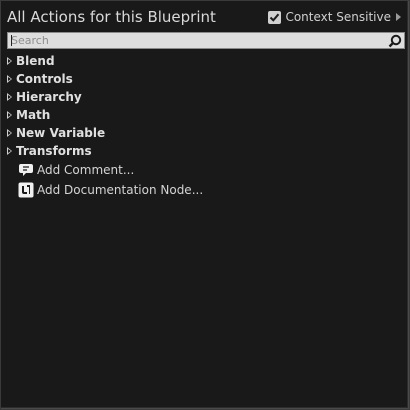 The height and width of the screenshot is (410, 410). I want to click on category-hierarchy: Hierarchy, so click(205, 97).